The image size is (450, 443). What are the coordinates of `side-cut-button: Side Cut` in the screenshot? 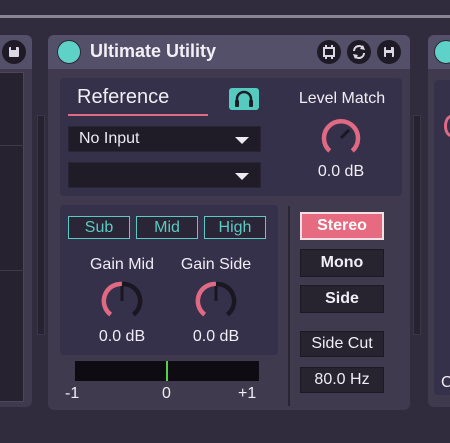 It's located at (342, 344).